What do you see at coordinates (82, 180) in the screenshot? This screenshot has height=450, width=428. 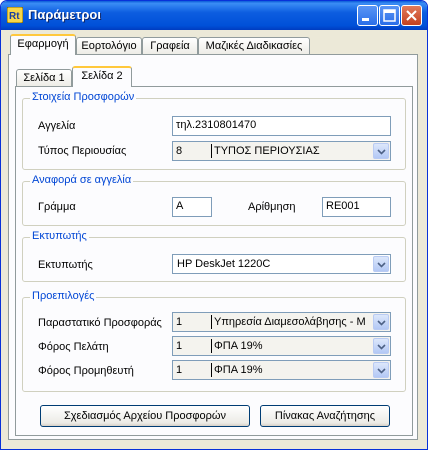 I see `ad-reference-group-title: Αναφορά σε αγγελία` at bounding box center [82, 180].